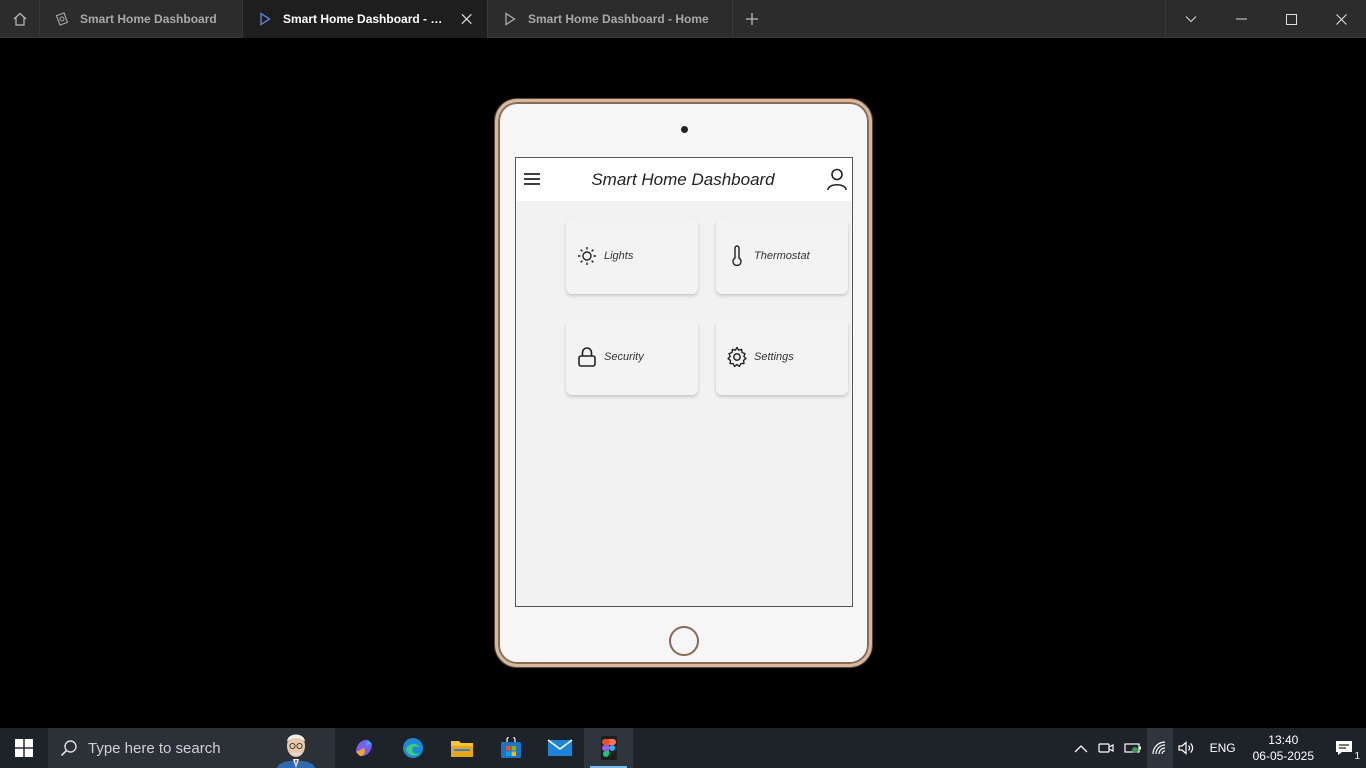  I want to click on tab-list-button, so click(1191, 19).